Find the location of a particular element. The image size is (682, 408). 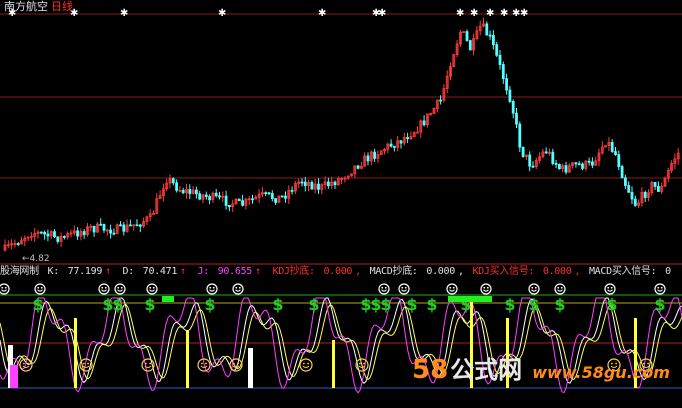

buy-block-marker is located at coordinates (470, 299).